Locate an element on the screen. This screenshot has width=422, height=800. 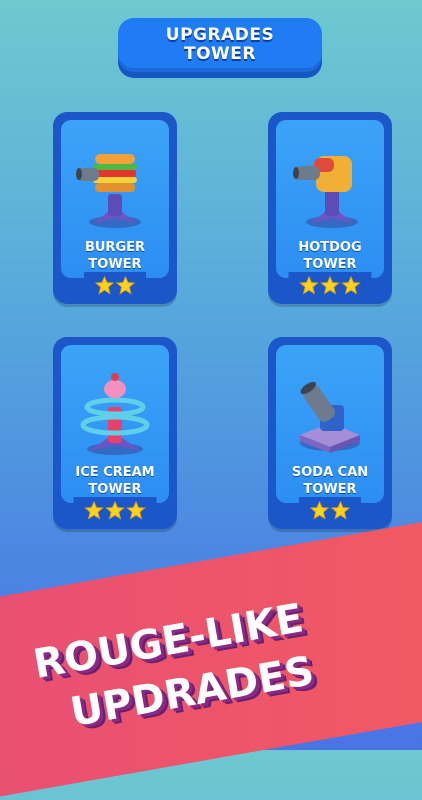
card-label-line-1: SODA CAN is located at coordinates (330, 472).